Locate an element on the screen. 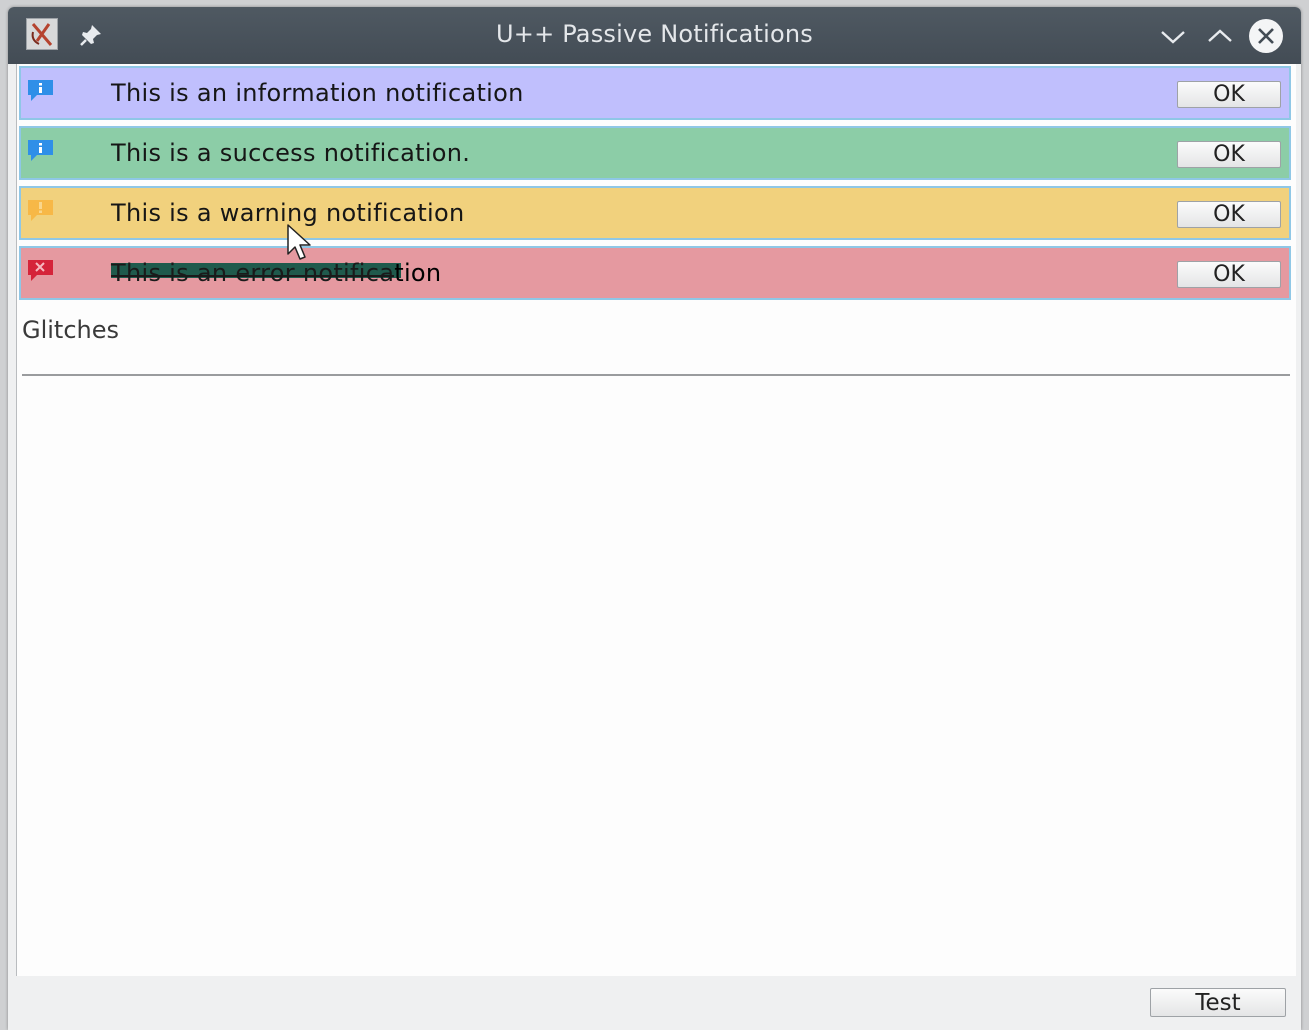 Image resolution: width=1309 pixels, height=1030 pixels. section-label: Glitches is located at coordinates (71, 330).